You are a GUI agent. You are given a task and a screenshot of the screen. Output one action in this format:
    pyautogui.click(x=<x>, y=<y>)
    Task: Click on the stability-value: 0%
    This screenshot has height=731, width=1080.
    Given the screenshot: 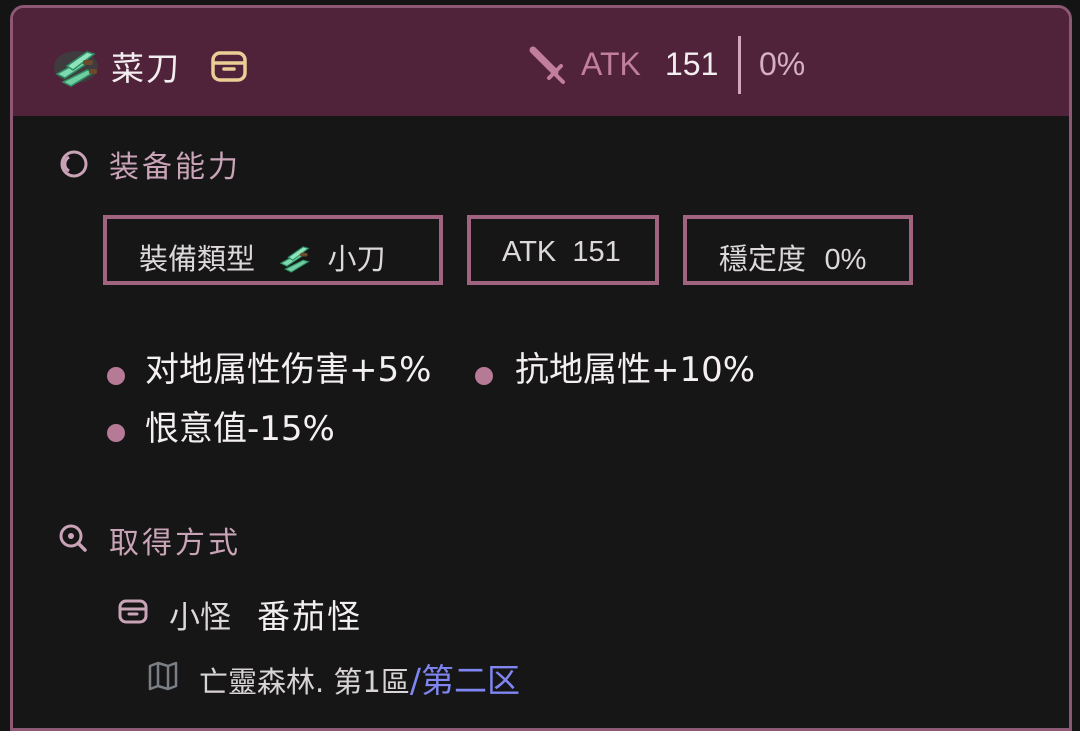 What is the action you would take?
    pyautogui.click(x=782, y=64)
    